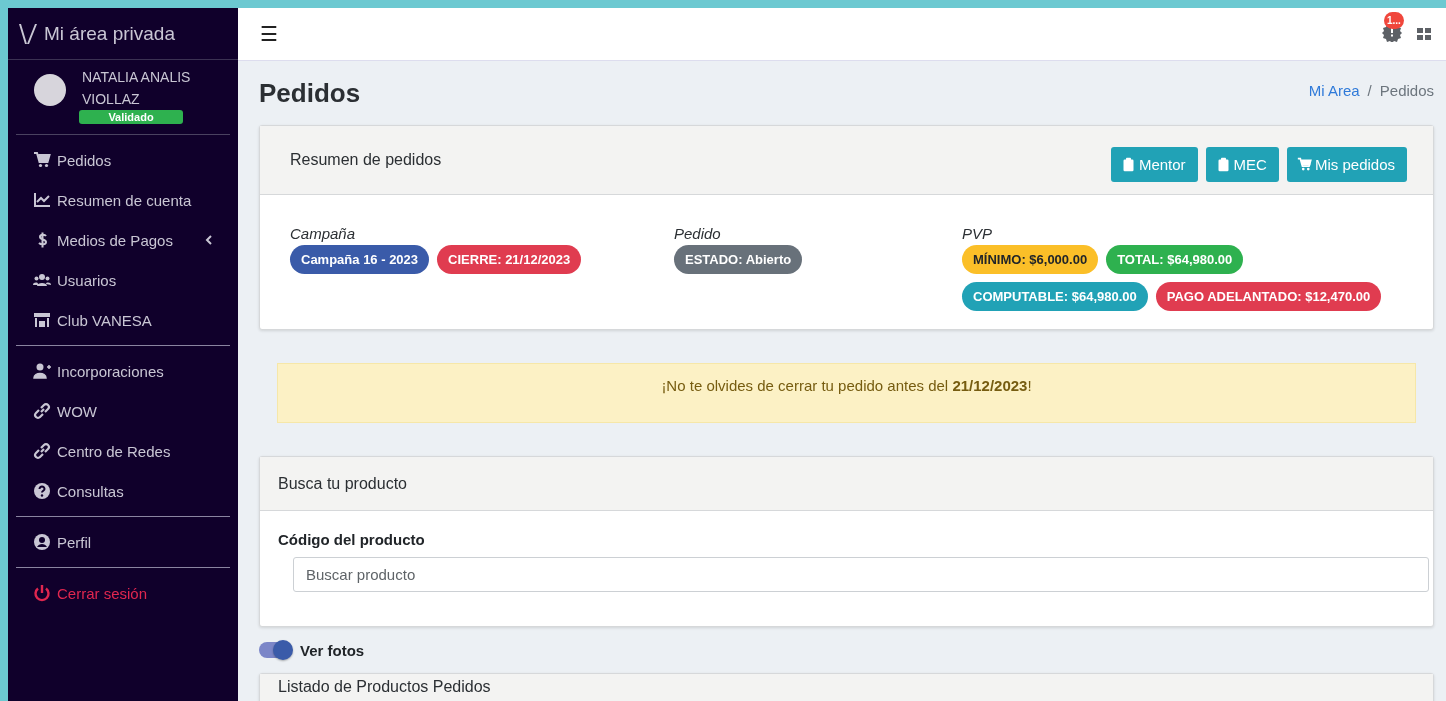 Image resolution: width=1446 pixels, height=701 pixels. I want to click on field-label: Código del producto, so click(352, 539).